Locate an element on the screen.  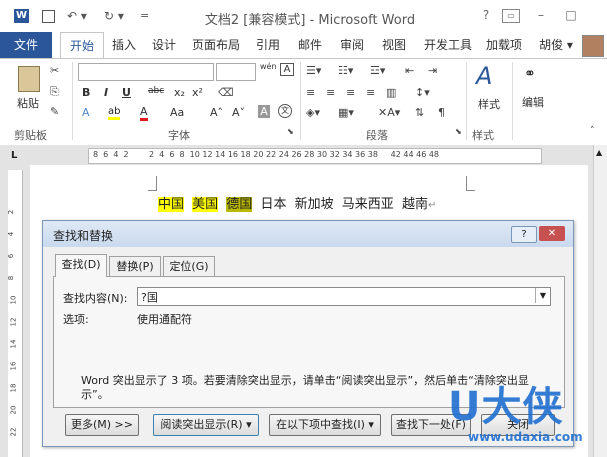
font-dialog-launcher-icon: ⬊ is located at coordinates (290, 131).